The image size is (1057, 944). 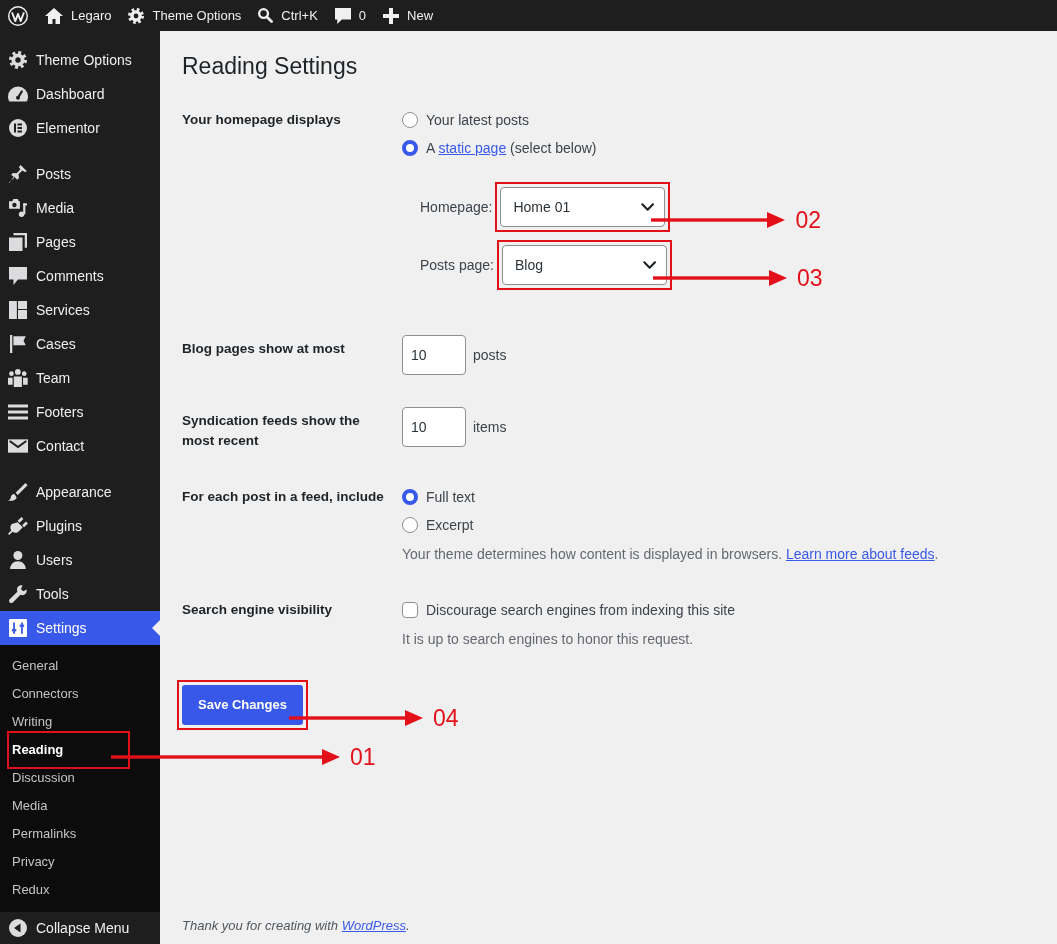 What do you see at coordinates (68, 666) in the screenshot?
I see `submenu-item: General` at bounding box center [68, 666].